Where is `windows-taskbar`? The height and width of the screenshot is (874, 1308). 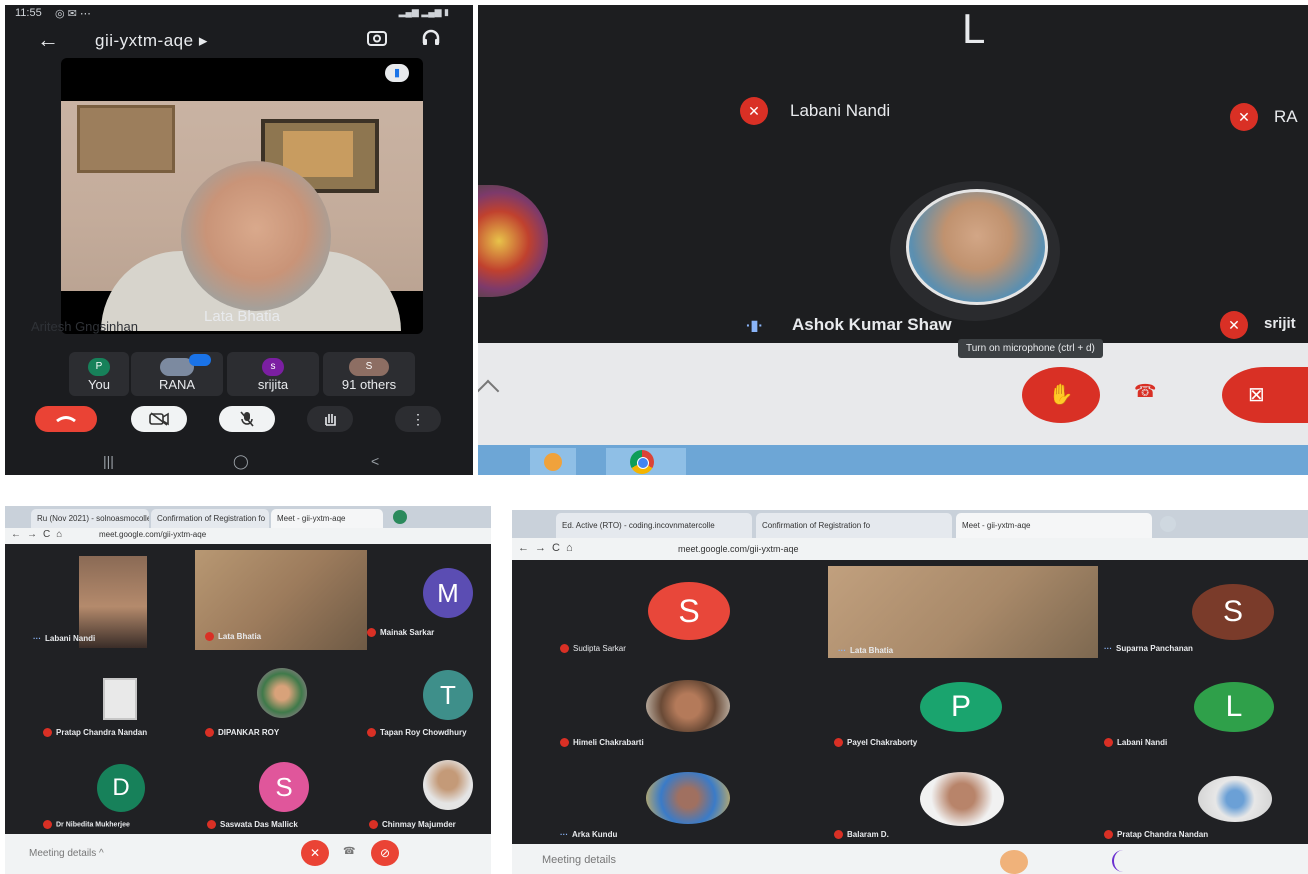
windows-taskbar is located at coordinates (893, 460).